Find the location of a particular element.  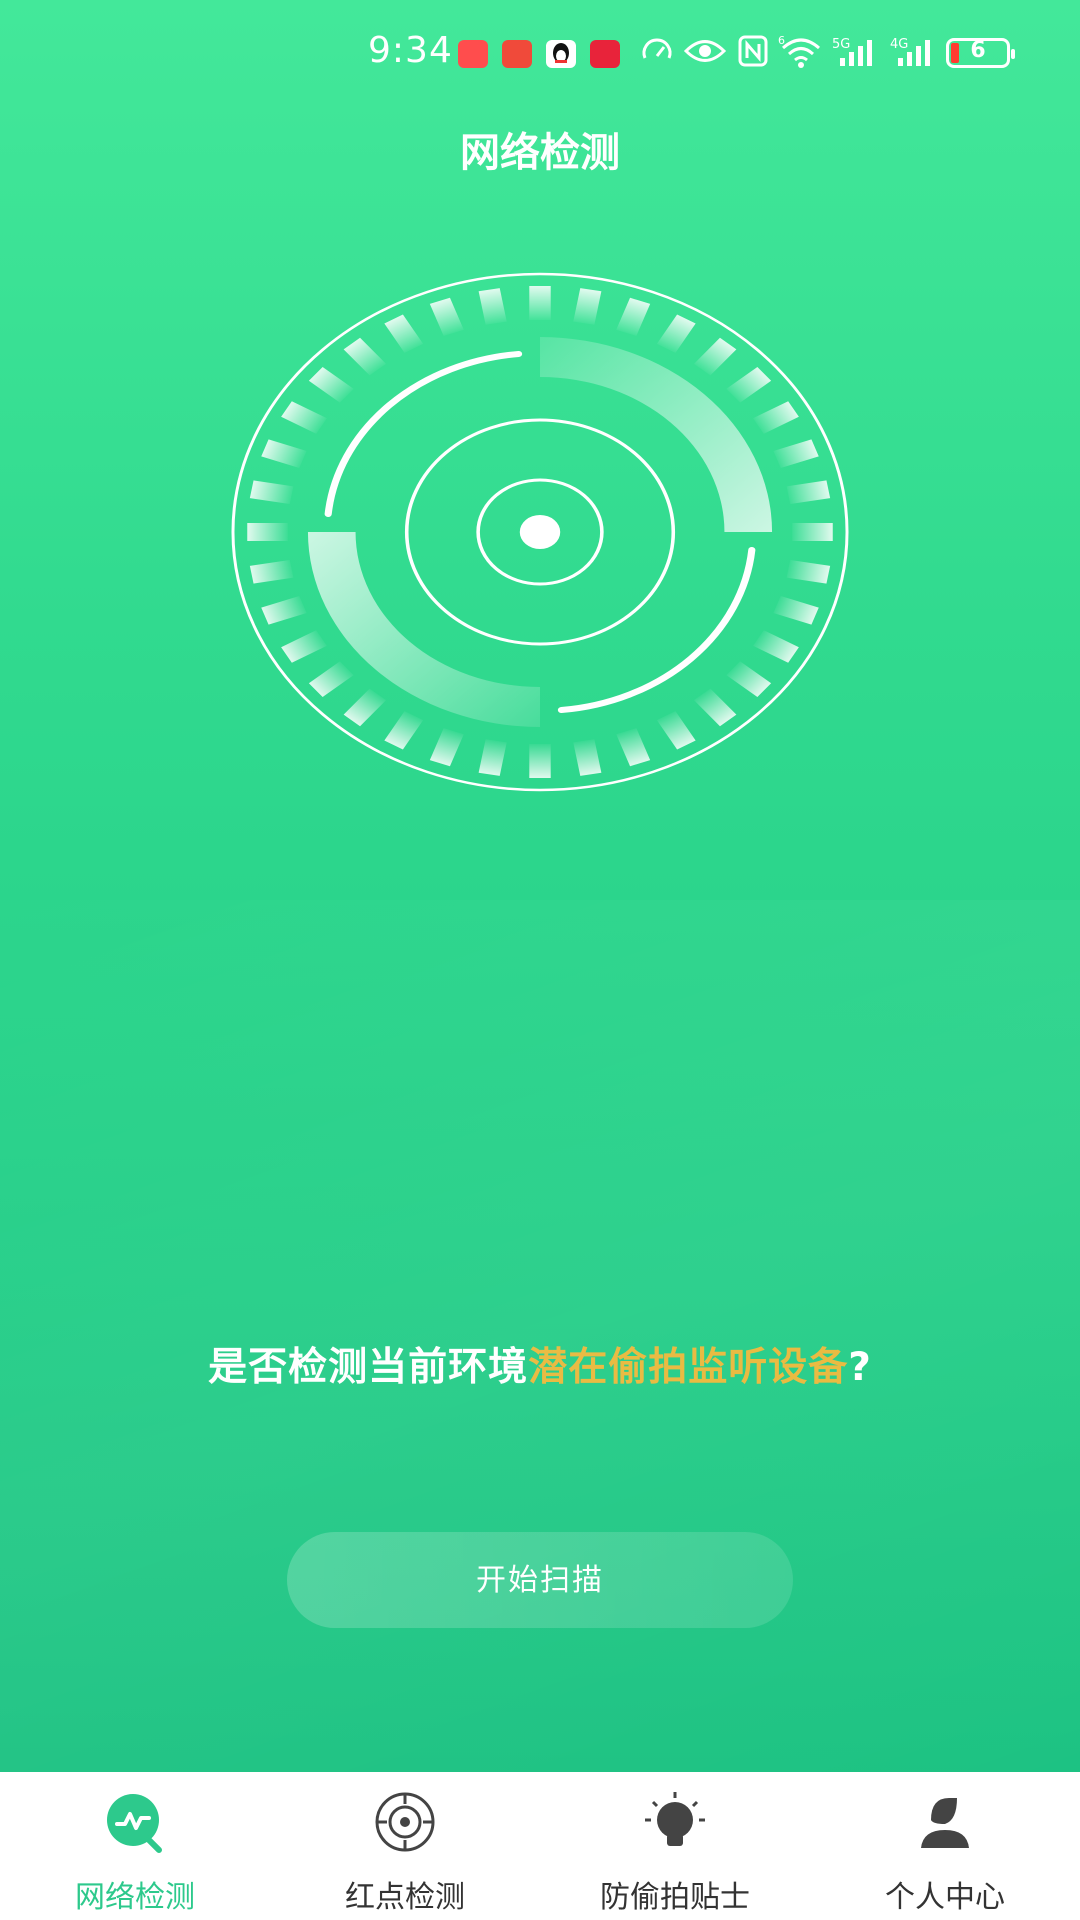

nfc-icon is located at coordinates (753, 56).